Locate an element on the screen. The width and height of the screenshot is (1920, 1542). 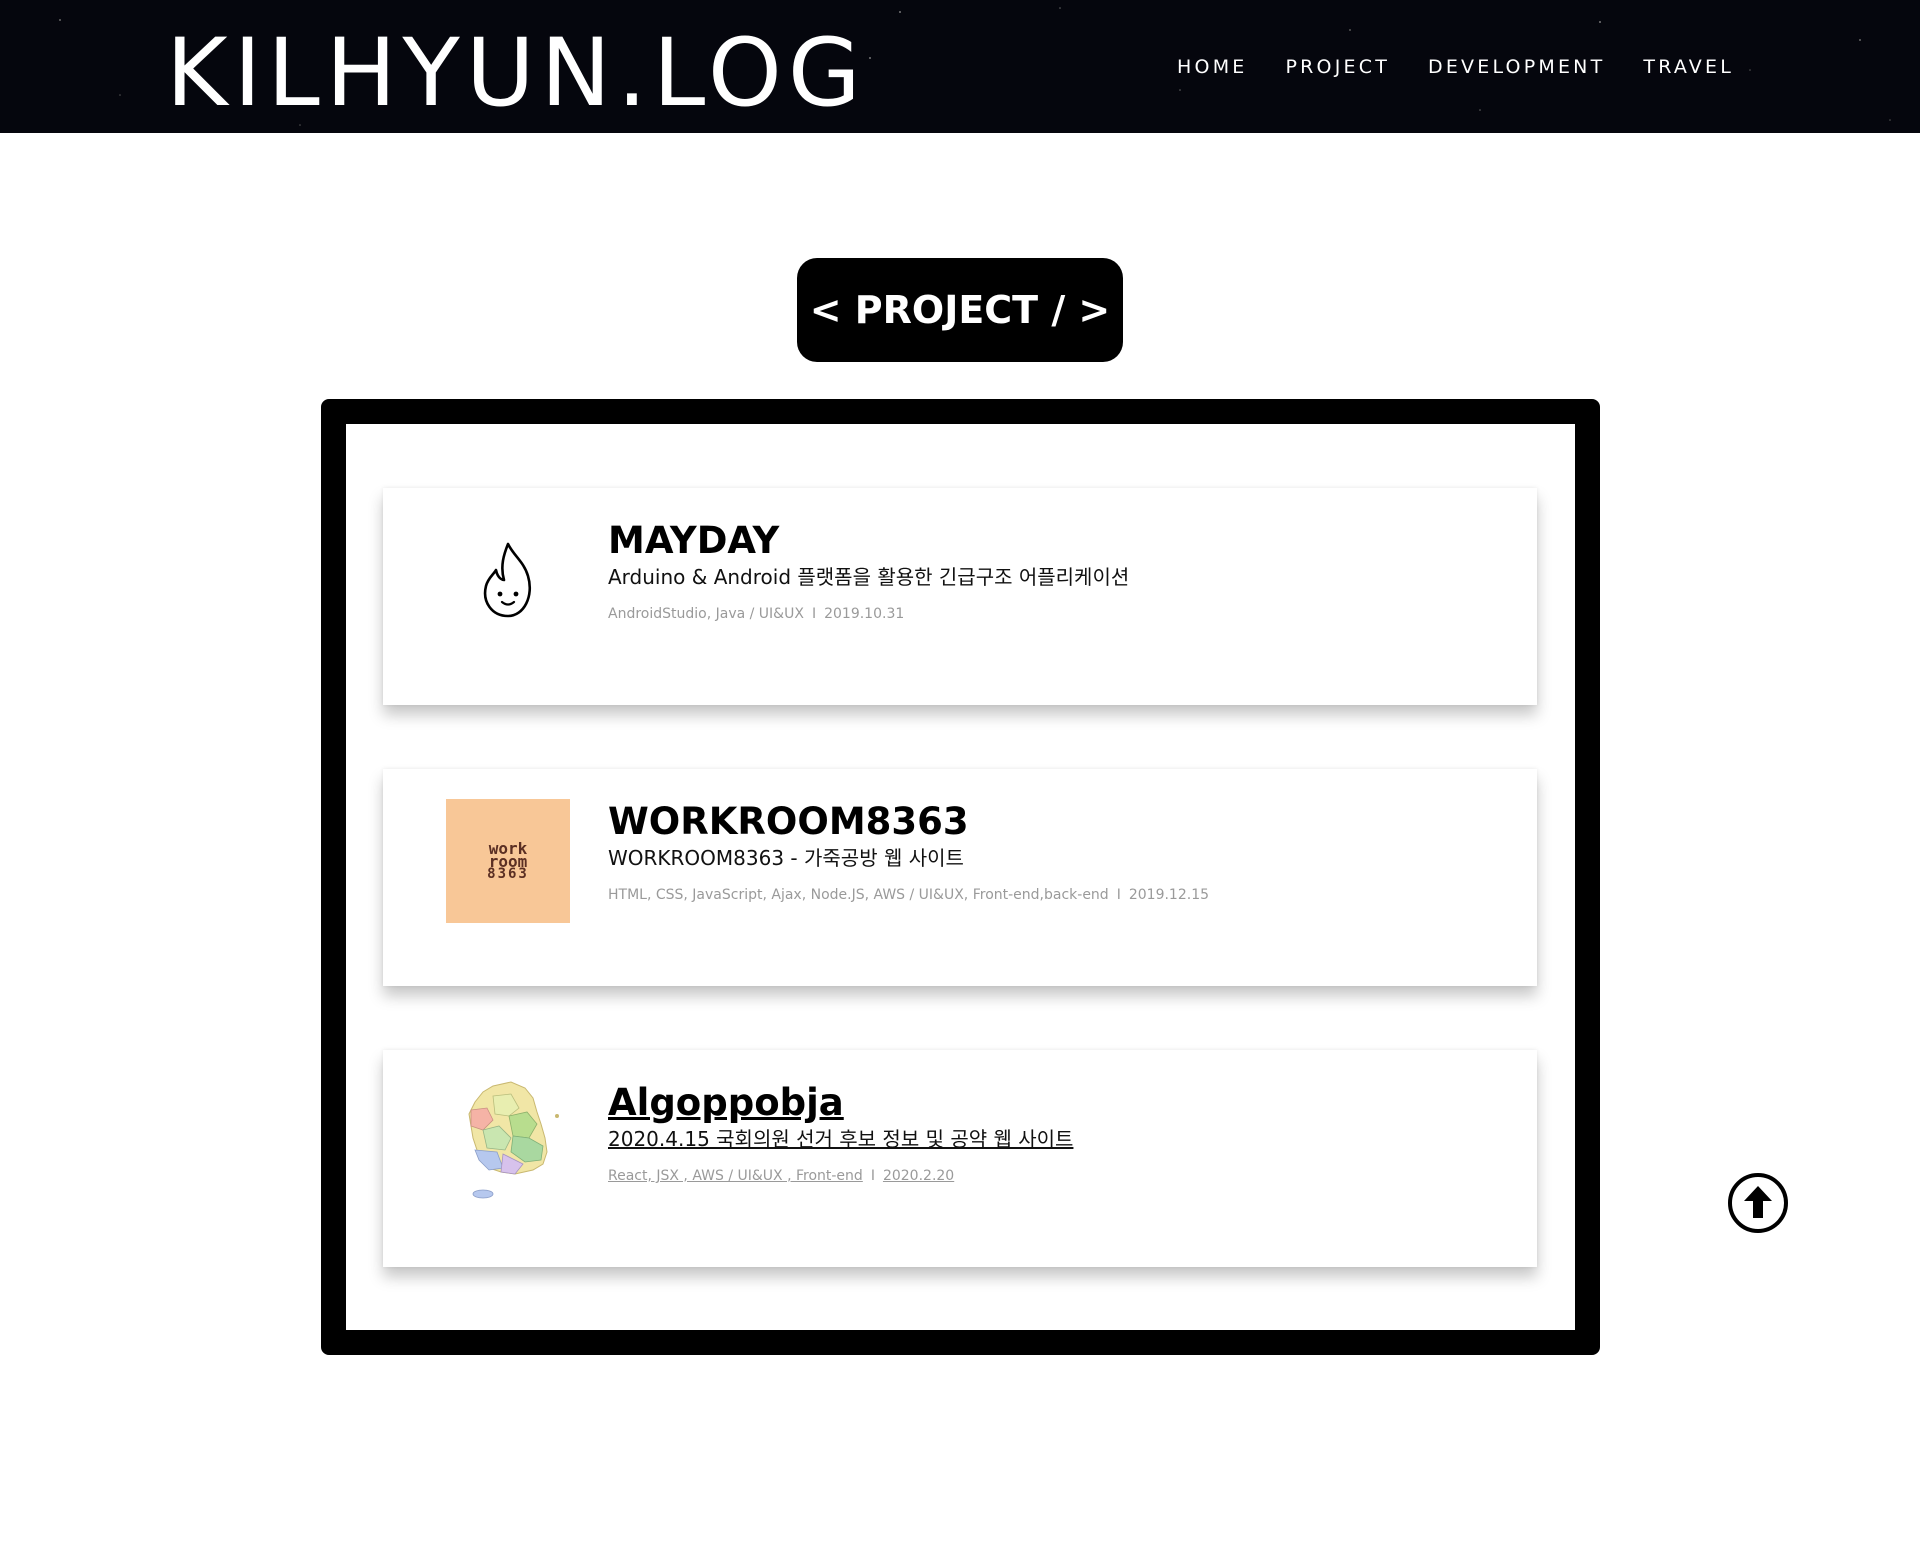
project-date: 2019.12.15 is located at coordinates (1169, 895).